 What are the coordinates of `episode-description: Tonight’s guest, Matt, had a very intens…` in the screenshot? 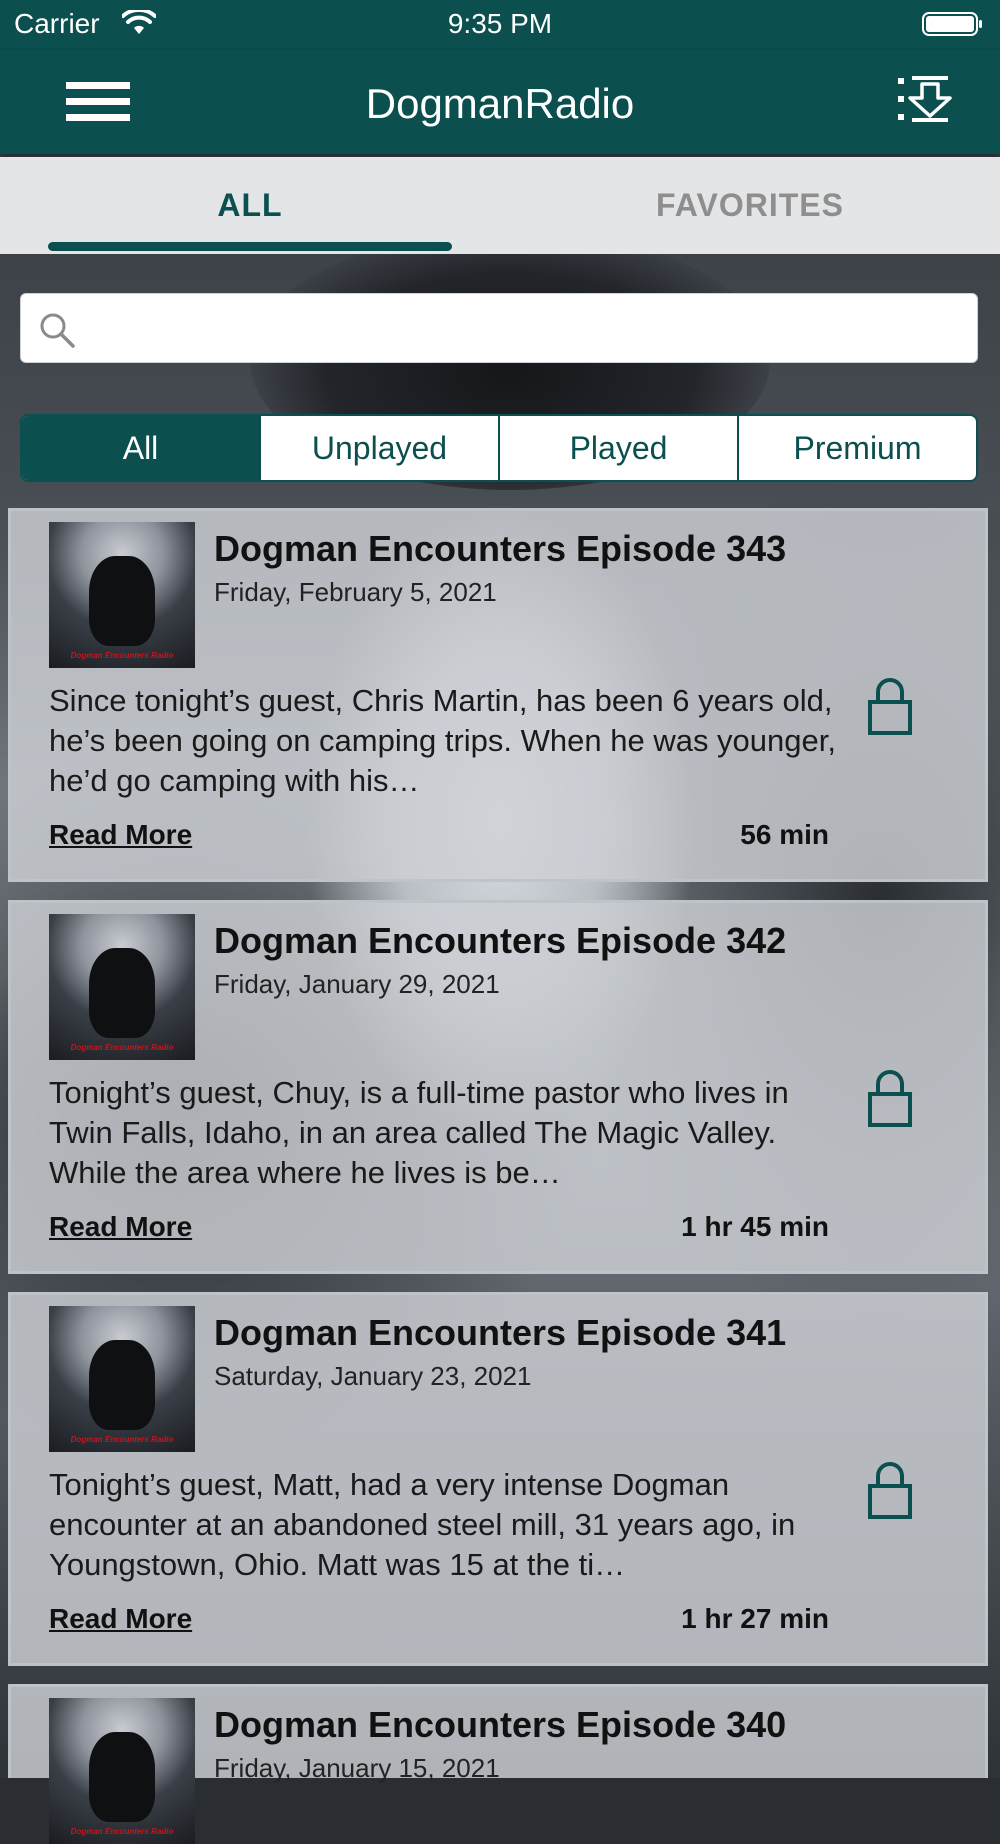 It's located at (422, 1524).